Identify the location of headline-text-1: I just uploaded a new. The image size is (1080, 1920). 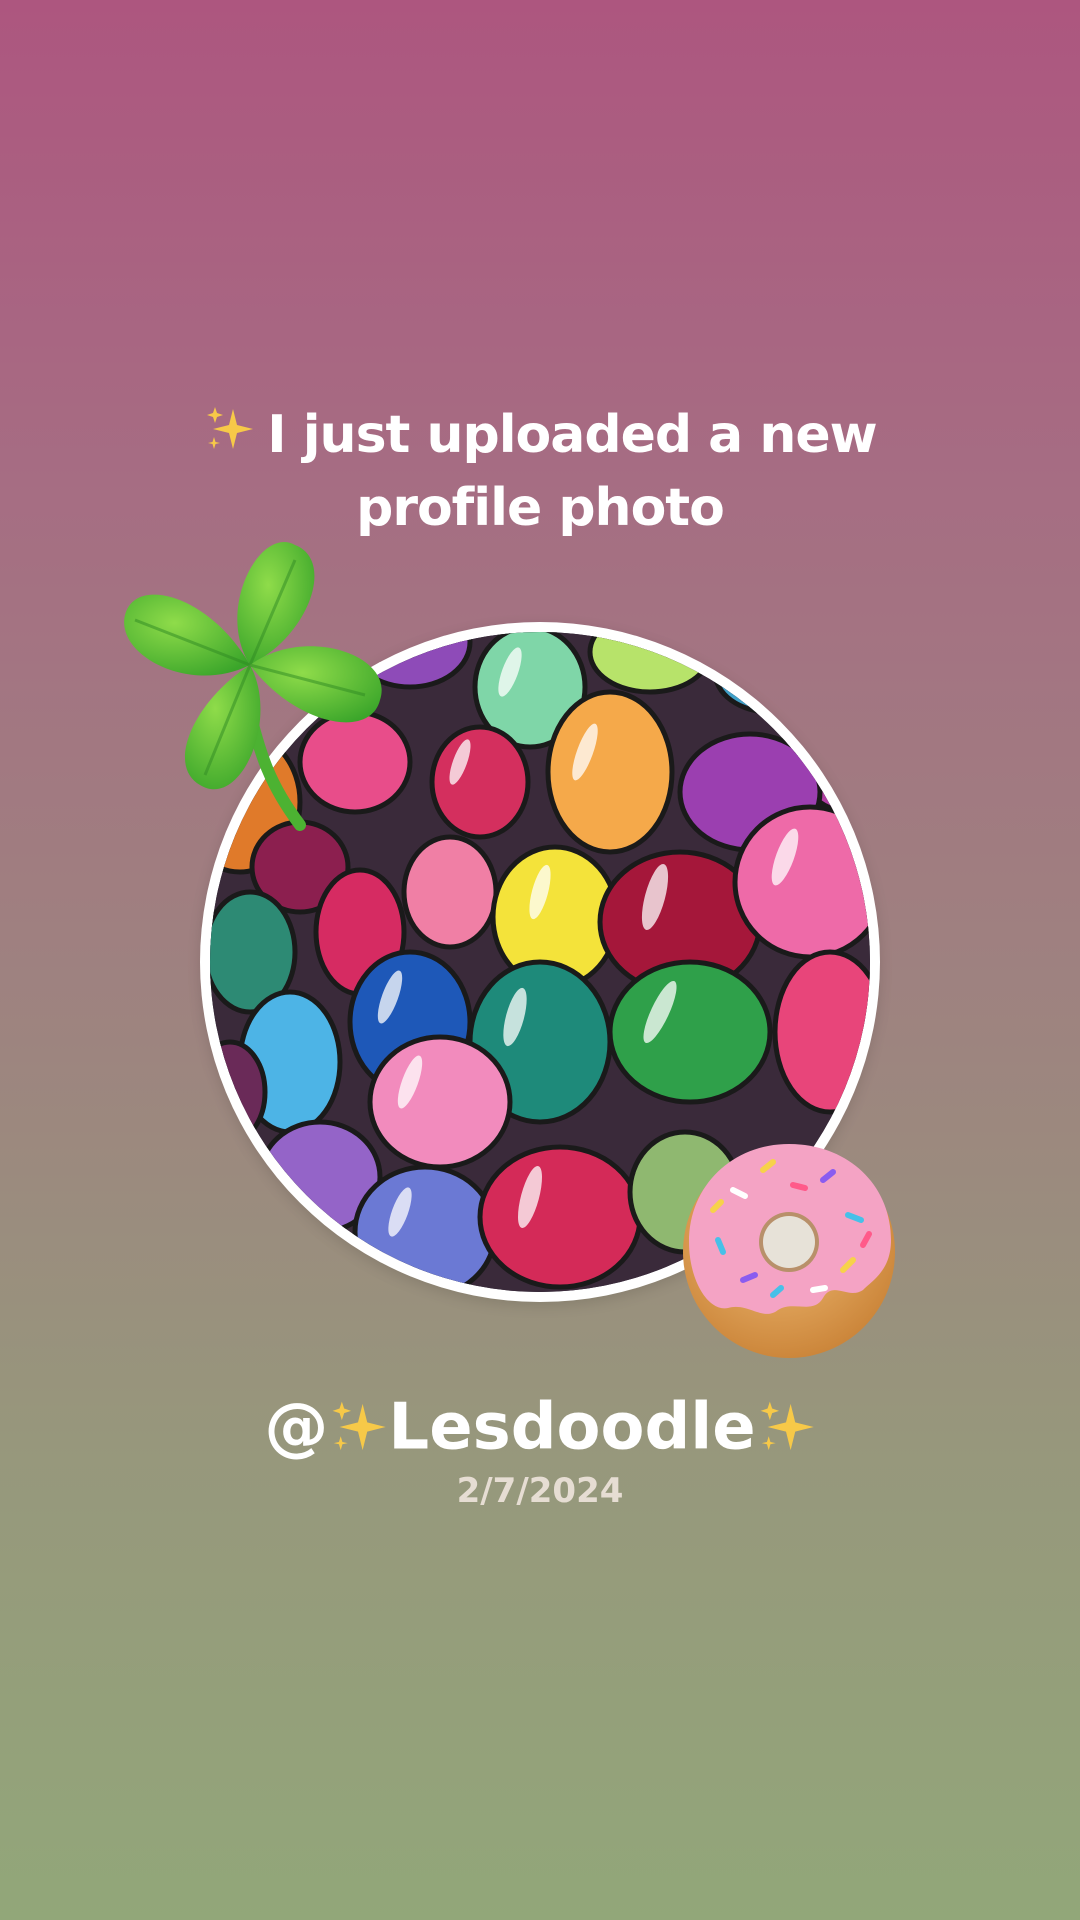
(572, 435).